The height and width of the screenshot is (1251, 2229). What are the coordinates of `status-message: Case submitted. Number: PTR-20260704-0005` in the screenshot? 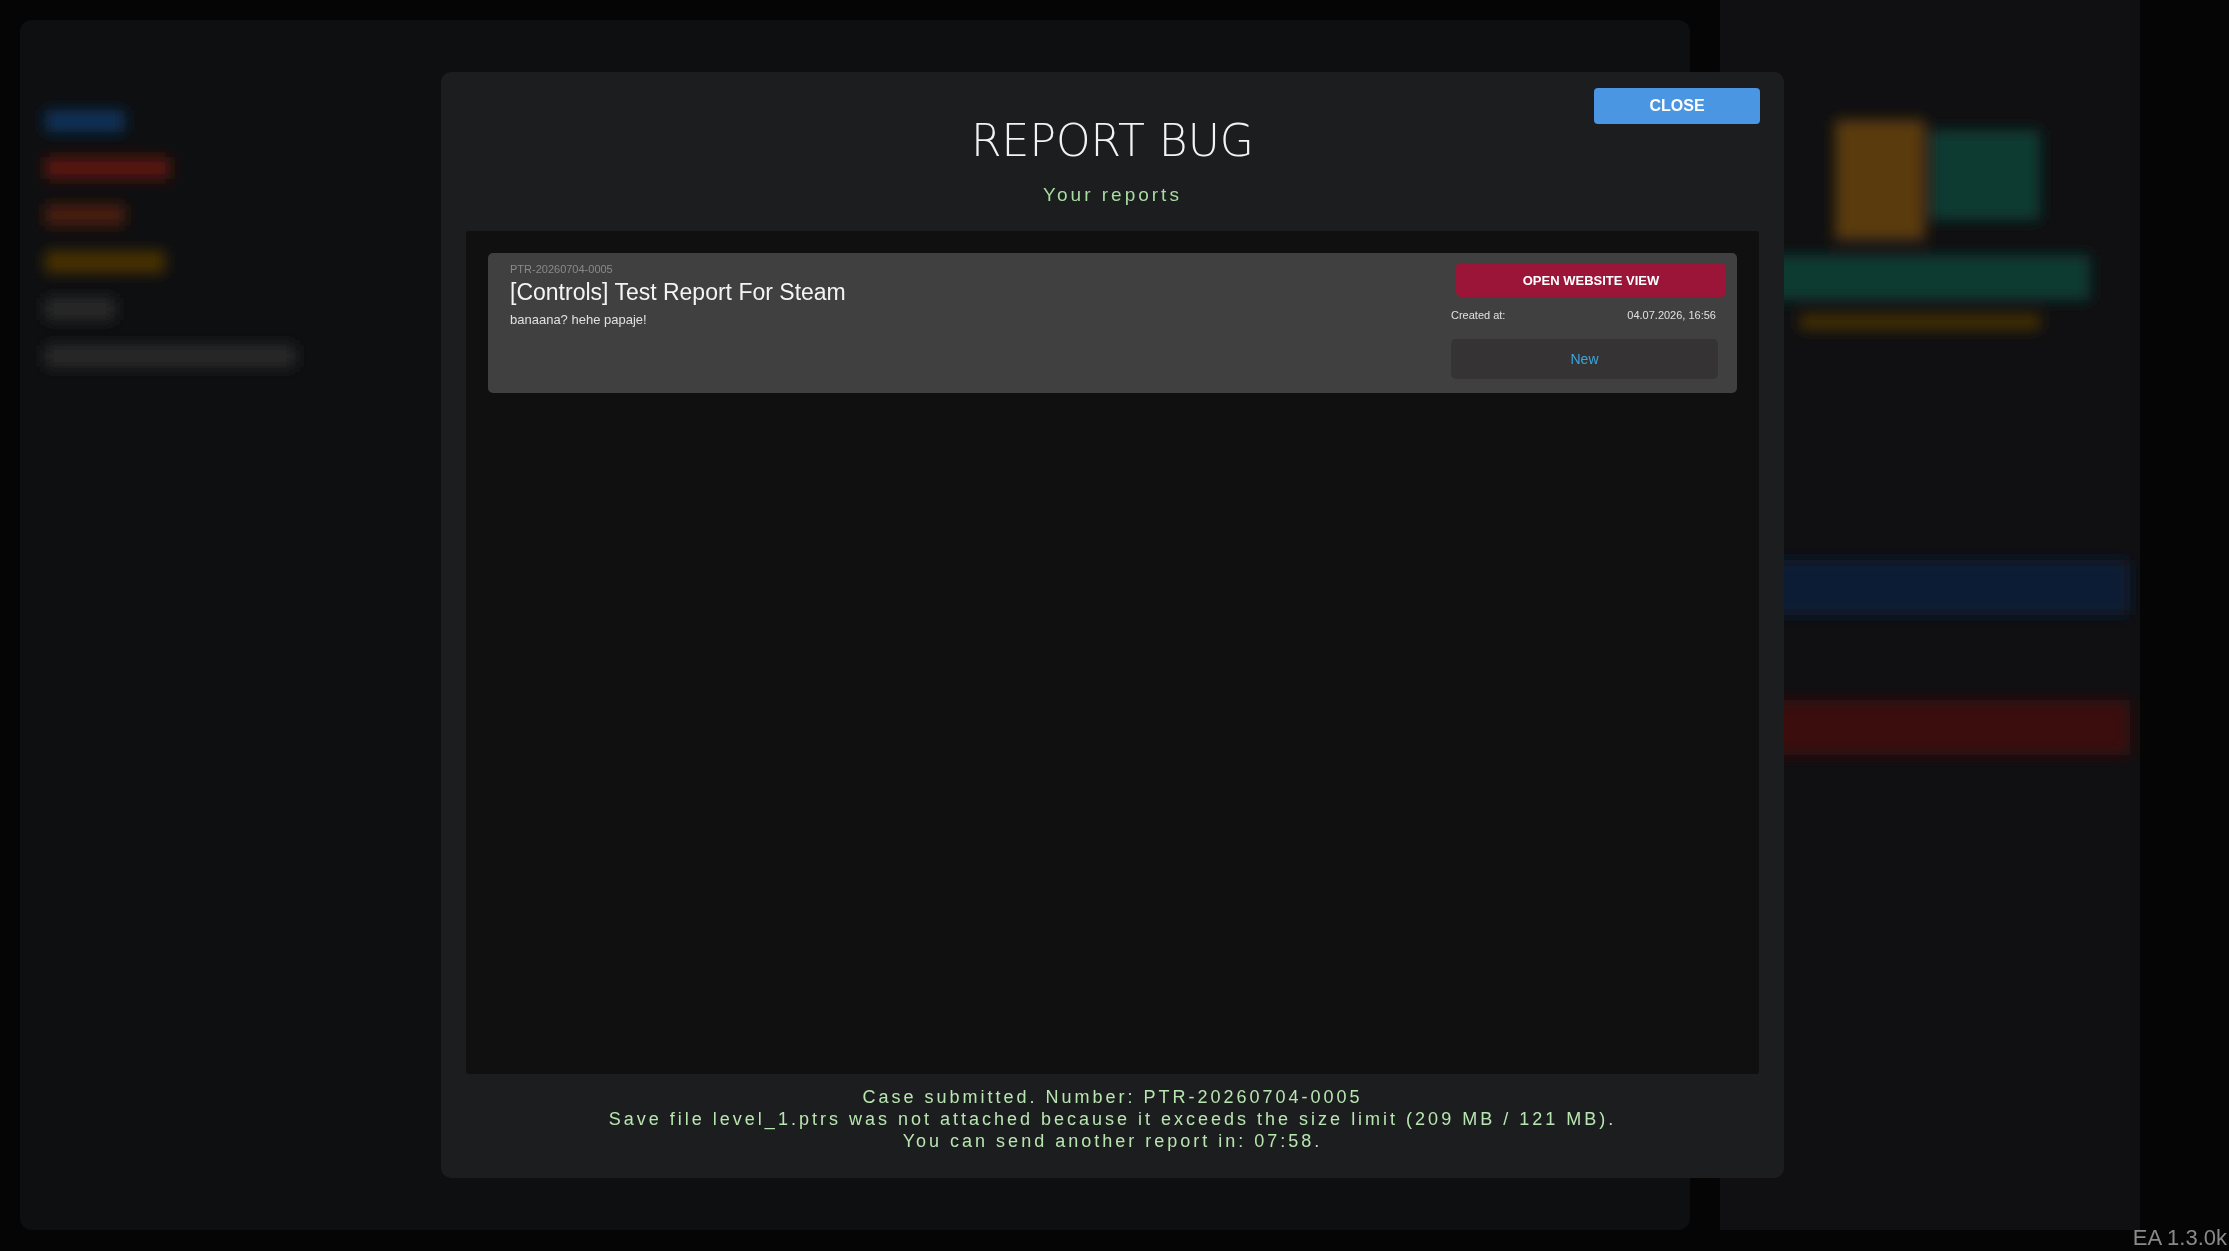 It's located at (1112, 1097).